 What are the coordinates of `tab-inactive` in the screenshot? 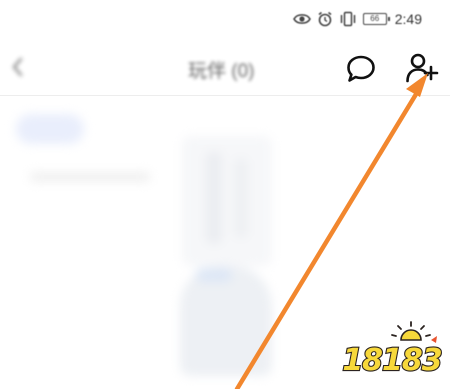 It's located at (132, 128).